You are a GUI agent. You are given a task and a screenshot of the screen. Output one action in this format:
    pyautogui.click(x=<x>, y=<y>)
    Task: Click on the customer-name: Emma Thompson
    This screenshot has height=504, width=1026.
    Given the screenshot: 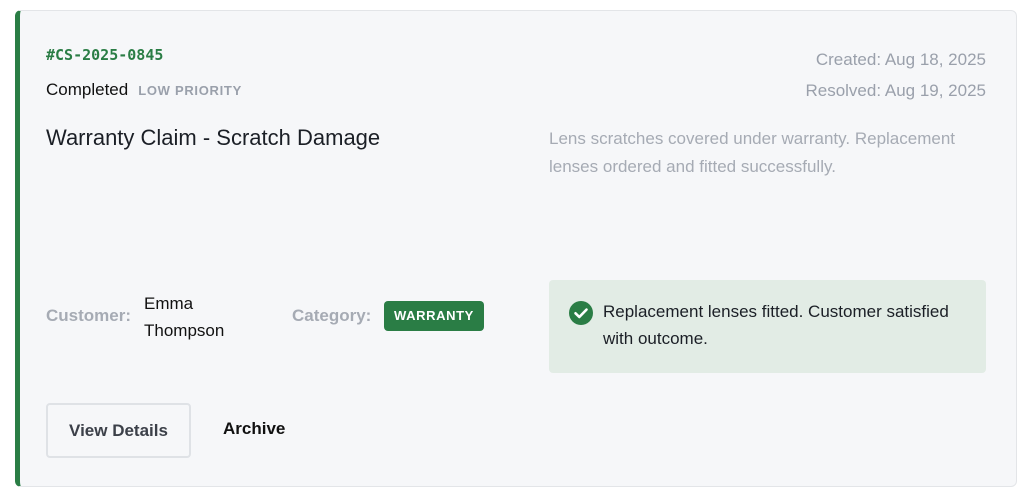 What is the action you would take?
    pyautogui.click(x=184, y=317)
    